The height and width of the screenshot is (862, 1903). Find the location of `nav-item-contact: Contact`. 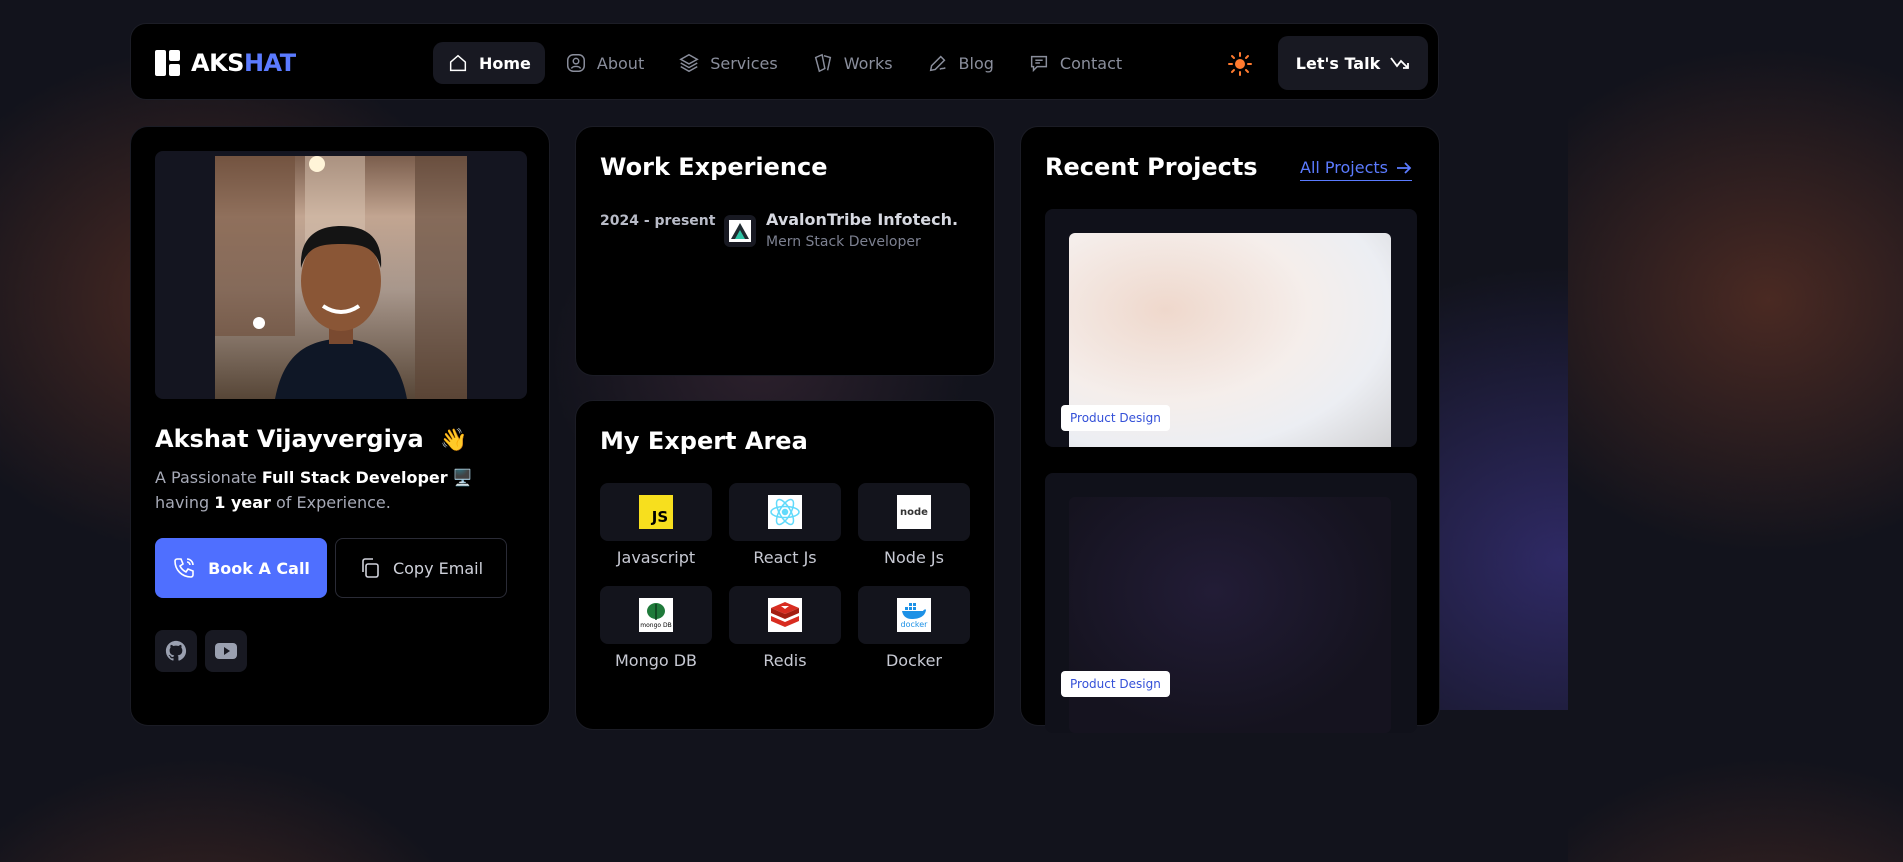

nav-item-contact: Contact is located at coordinates (1075, 63).